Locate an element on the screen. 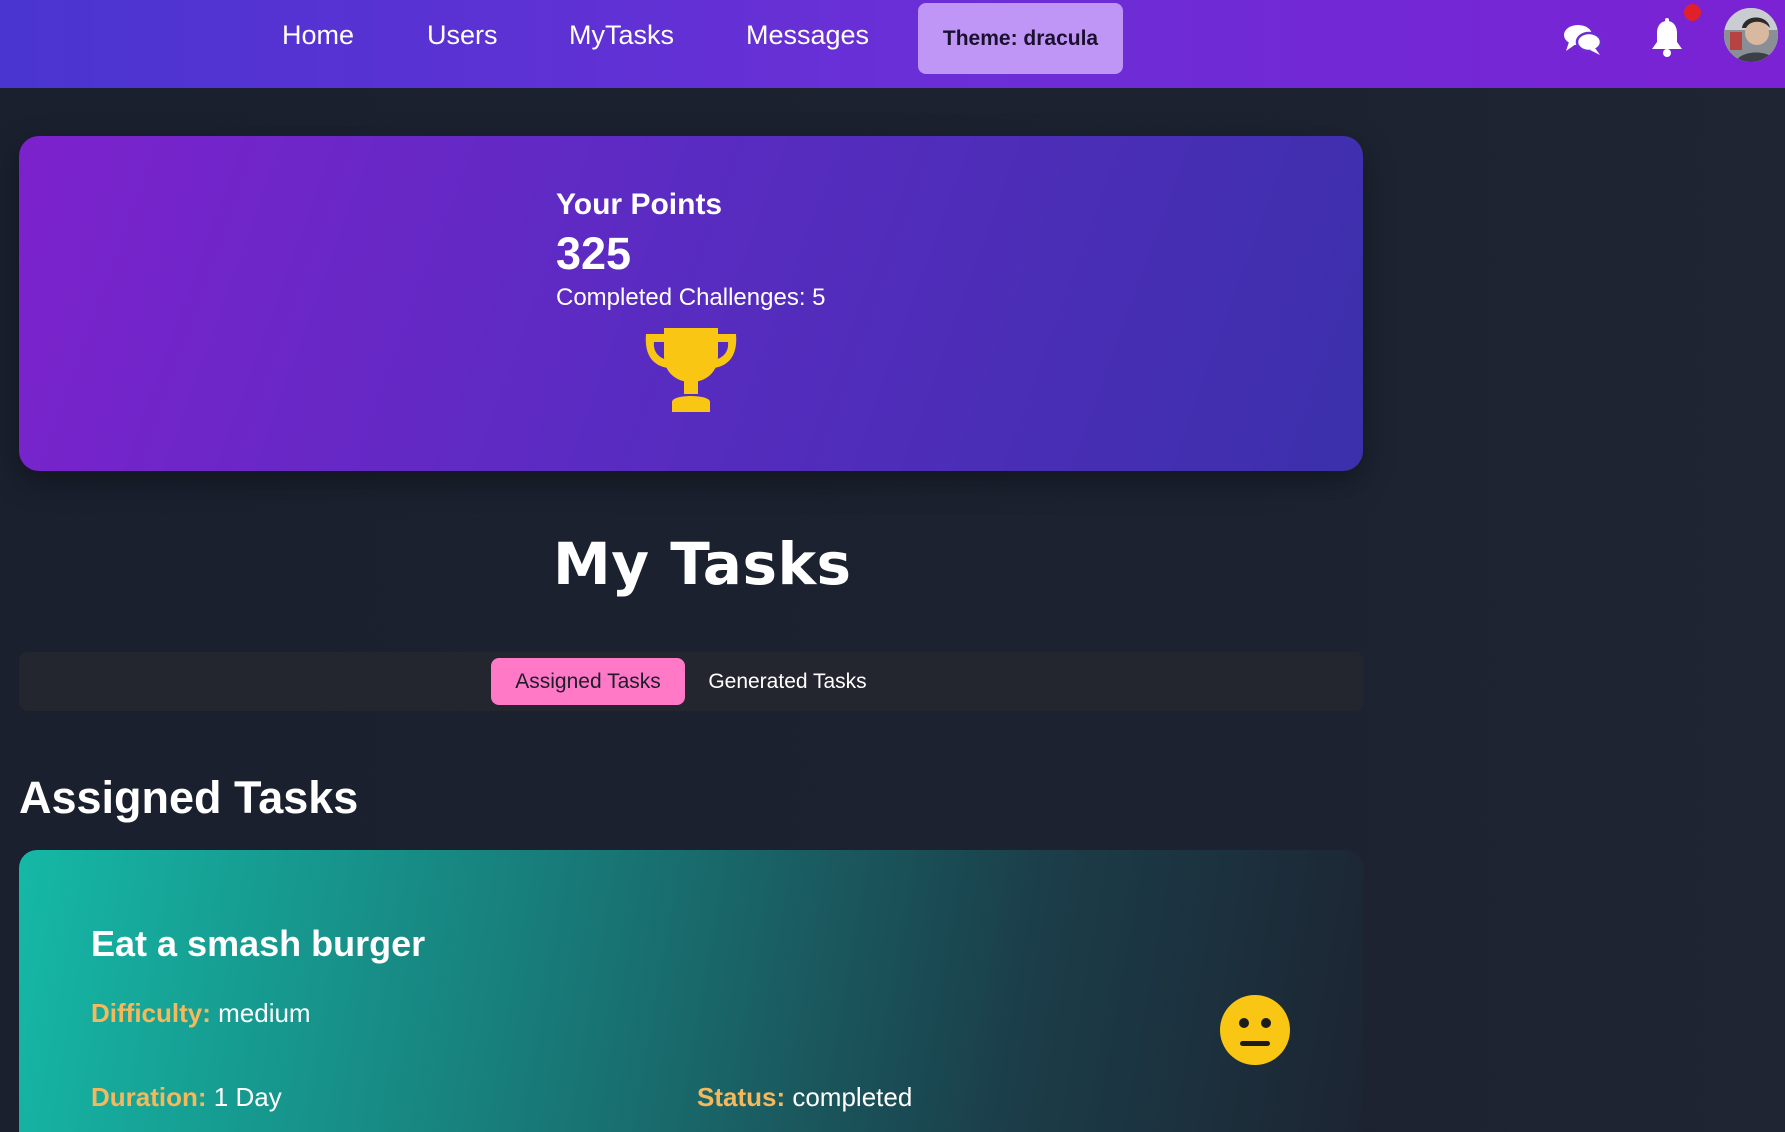  task-duration: Duration: 1 Day is located at coordinates (186, 1097).